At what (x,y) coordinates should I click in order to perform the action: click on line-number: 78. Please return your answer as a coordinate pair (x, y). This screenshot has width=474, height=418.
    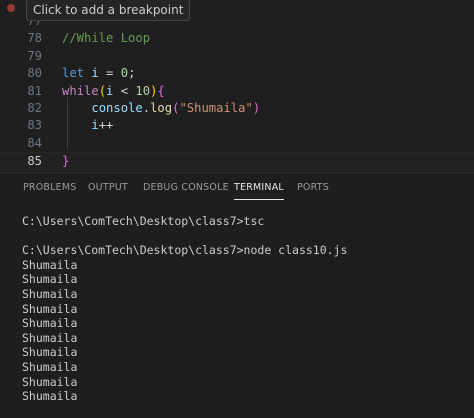
    Looking at the image, I should click on (34, 38).